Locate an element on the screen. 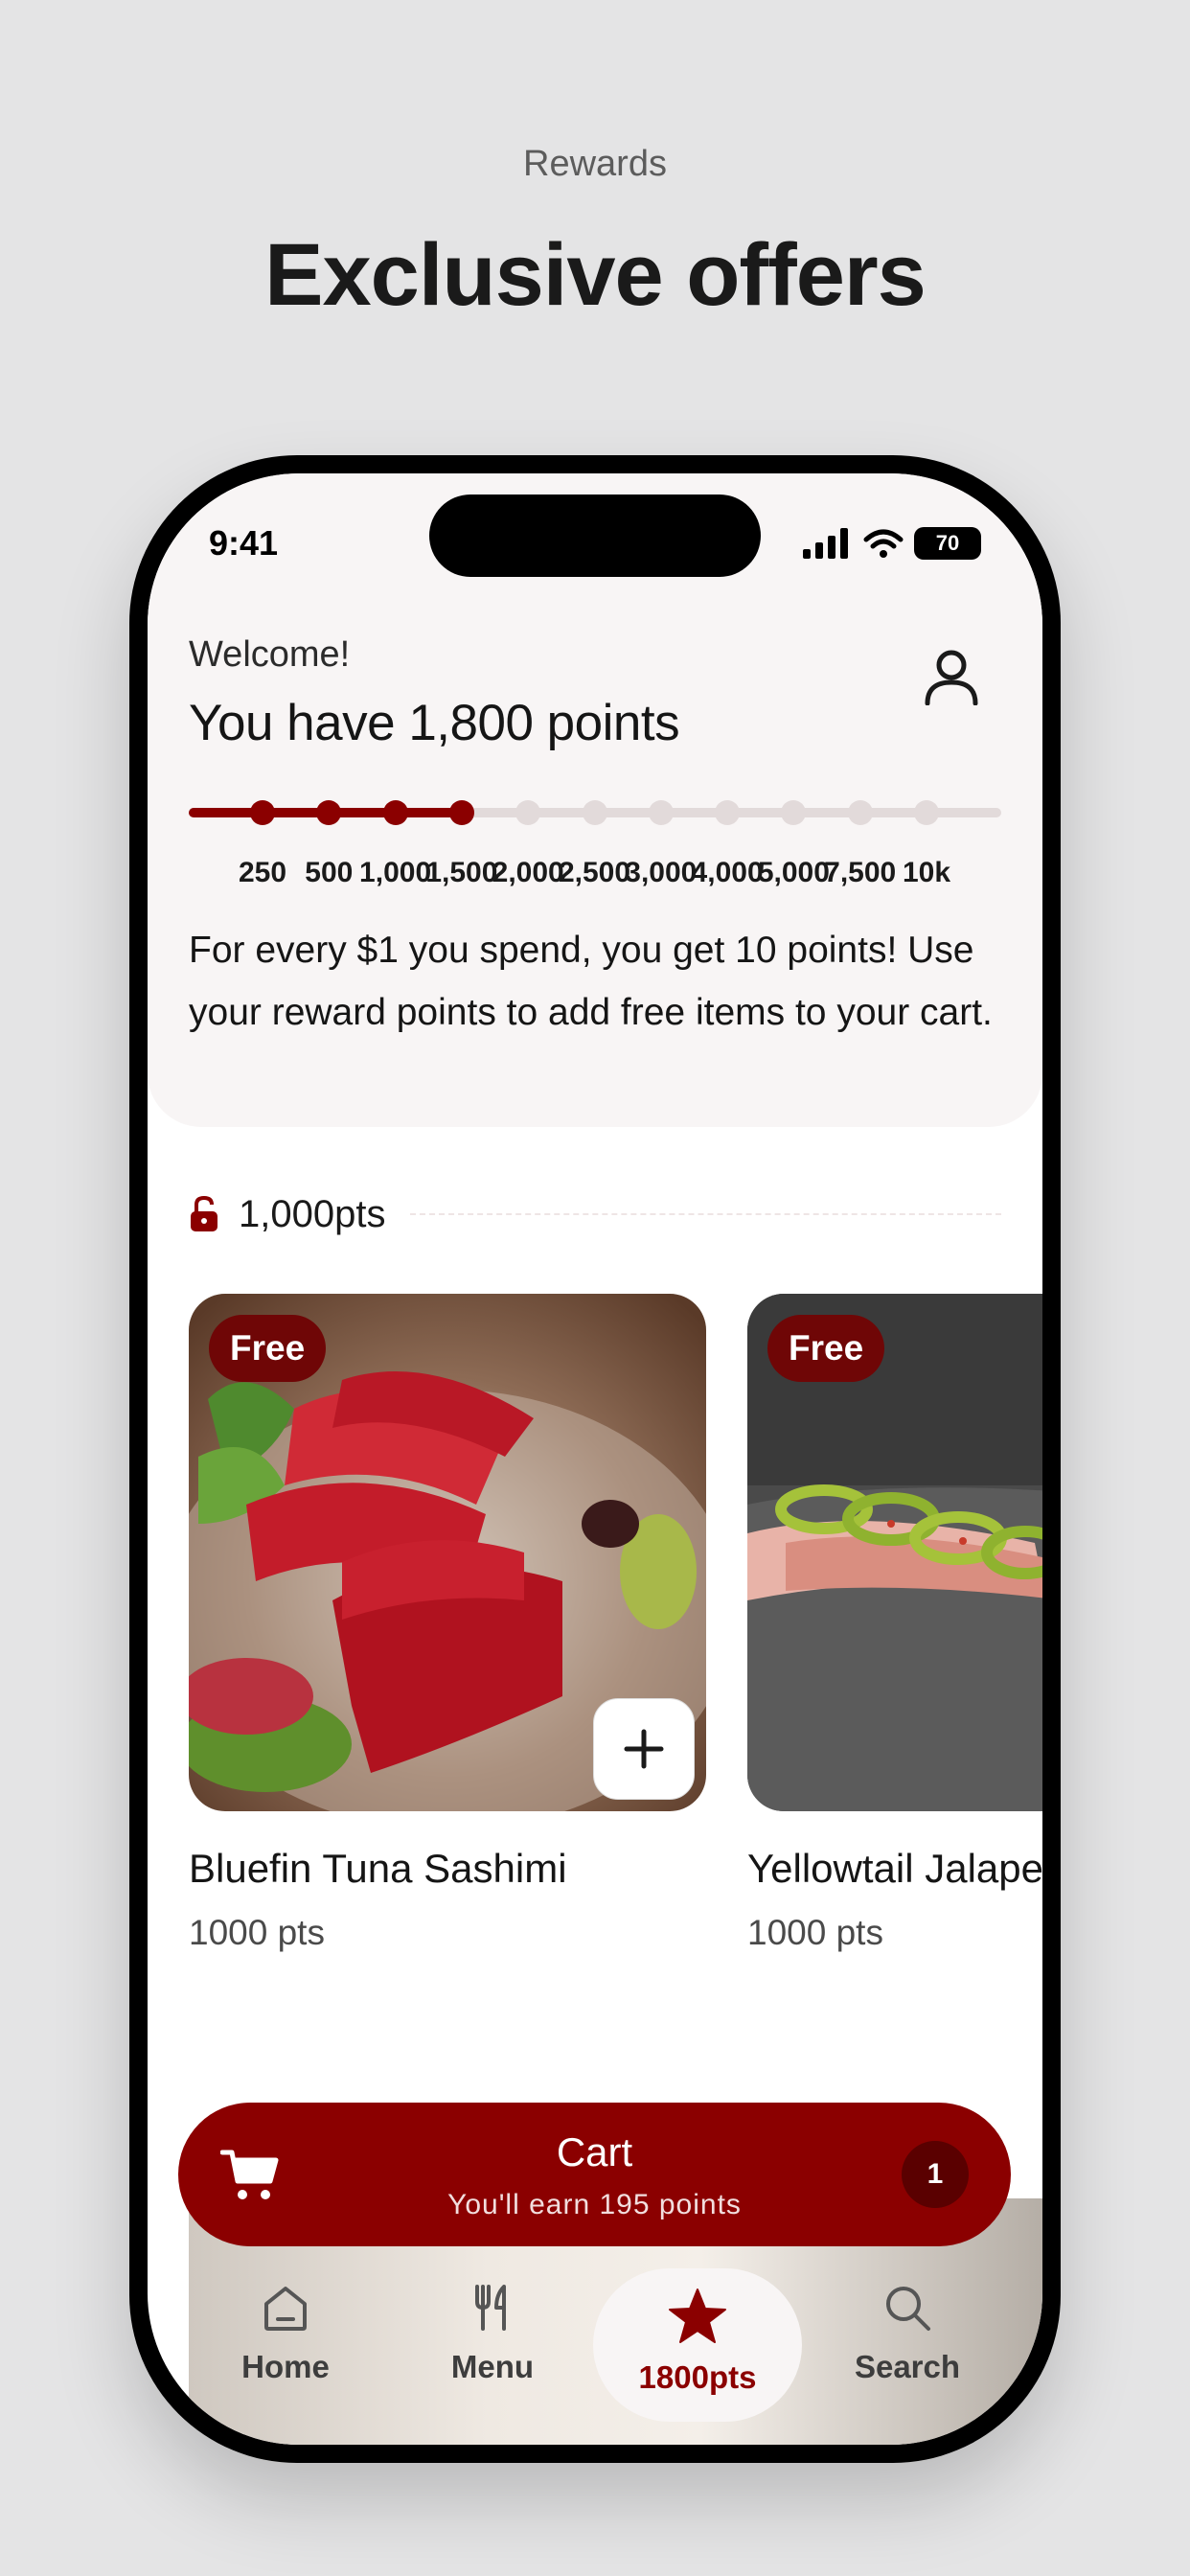 The image size is (1190, 2576). milestone-label: 10k is located at coordinates (927, 872).